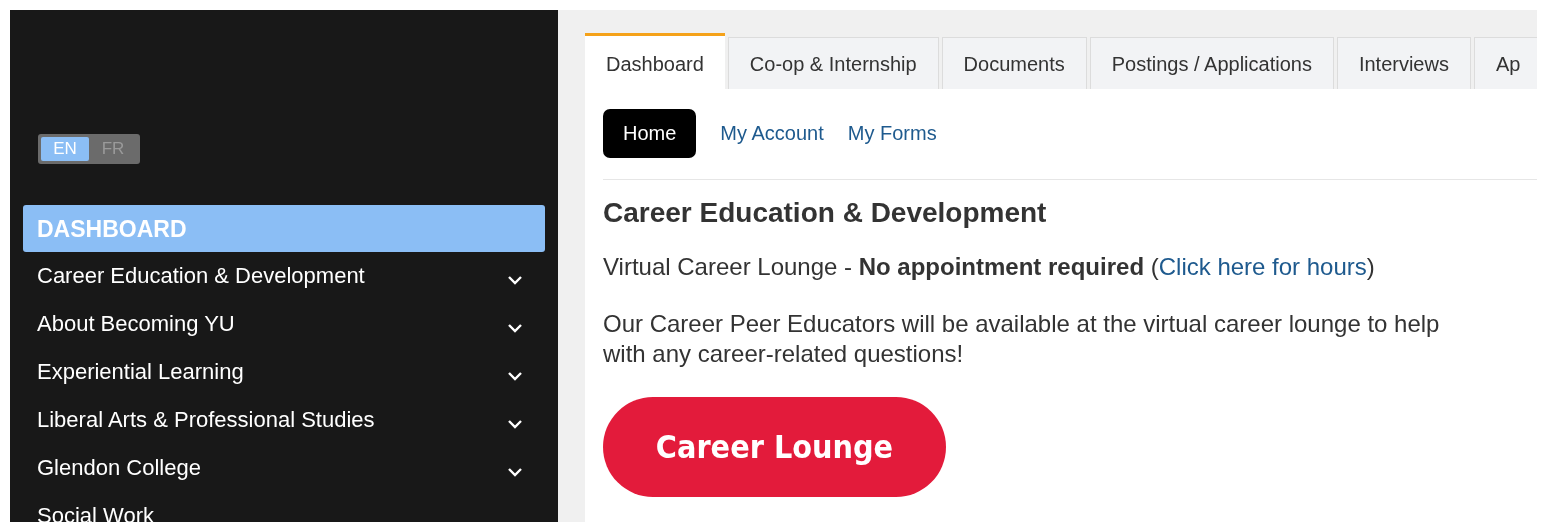  What do you see at coordinates (1211, 63) in the screenshot?
I see `tab: Postings / Applications` at bounding box center [1211, 63].